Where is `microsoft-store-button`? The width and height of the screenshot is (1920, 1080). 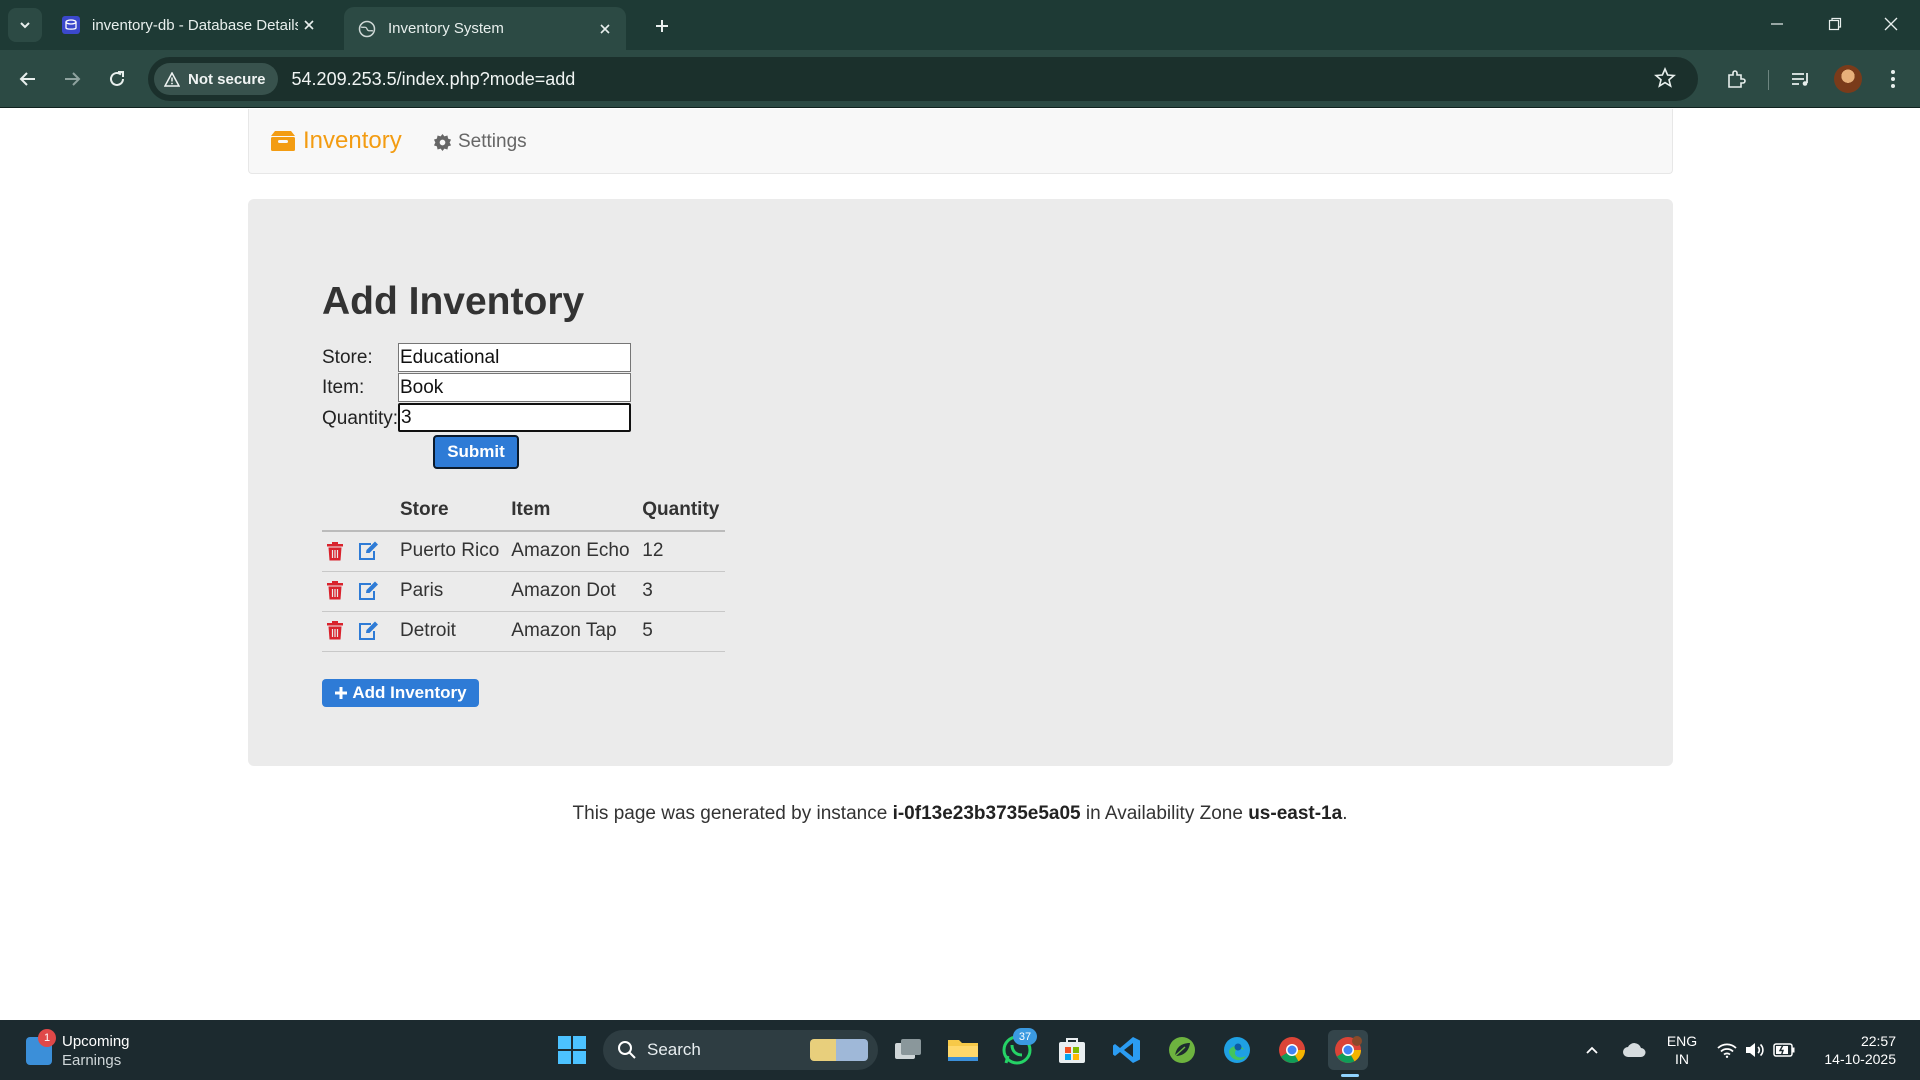
microsoft-store-button is located at coordinates (1072, 1050).